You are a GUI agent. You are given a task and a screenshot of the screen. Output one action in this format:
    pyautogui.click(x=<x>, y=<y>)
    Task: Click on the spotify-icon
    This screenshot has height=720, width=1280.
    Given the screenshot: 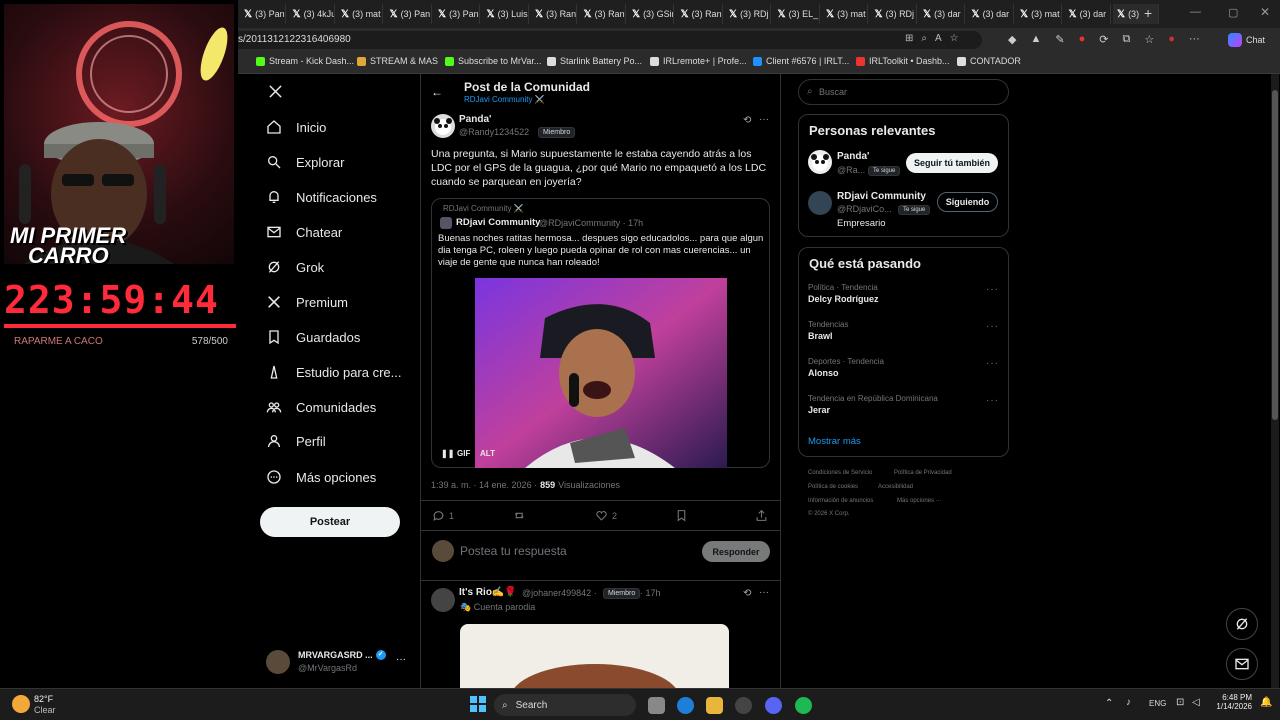 What is the action you would take?
    pyautogui.click(x=803, y=705)
    